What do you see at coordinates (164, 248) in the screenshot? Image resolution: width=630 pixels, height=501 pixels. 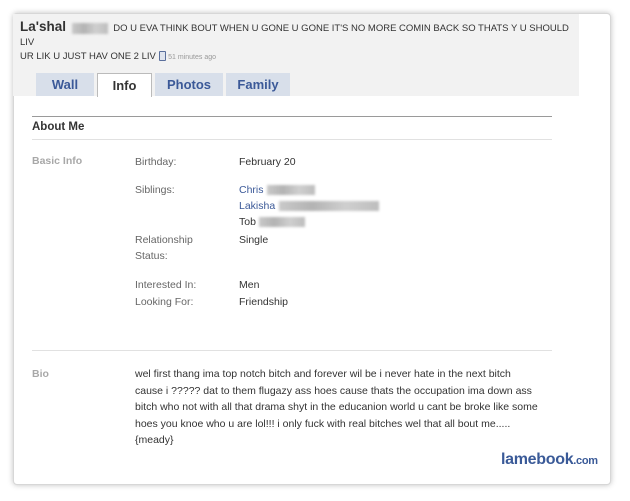 I see `relationship-label: Relationship Status:` at bounding box center [164, 248].